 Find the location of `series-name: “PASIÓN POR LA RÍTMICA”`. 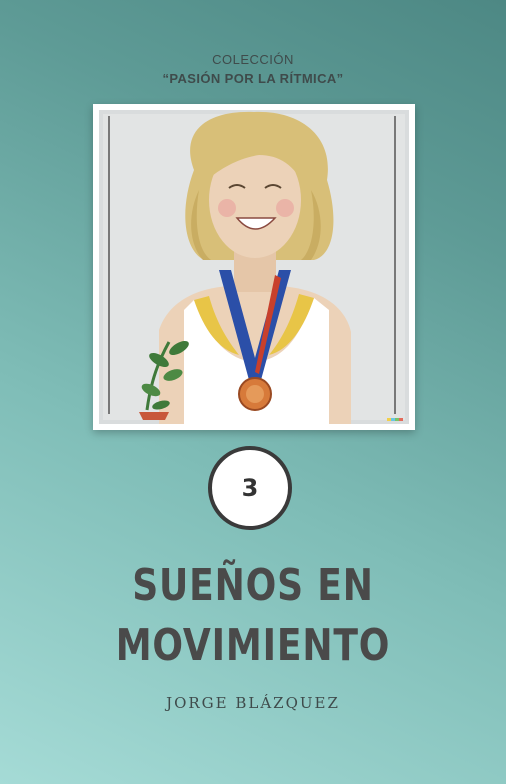

series-name: “PASIÓN POR LA RÍTMICA” is located at coordinates (253, 78).